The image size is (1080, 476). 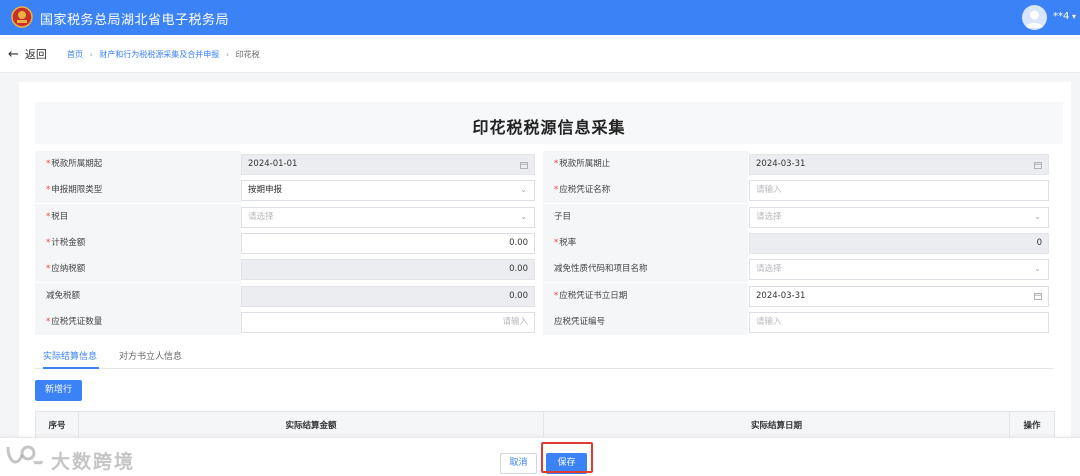 I want to click on tab-counterparty: 对方书立人信息, so click(x=150, y=355).